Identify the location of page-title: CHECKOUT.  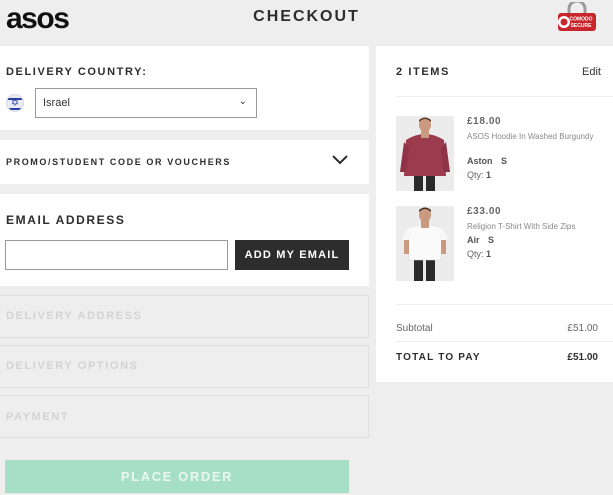
(306, 16).